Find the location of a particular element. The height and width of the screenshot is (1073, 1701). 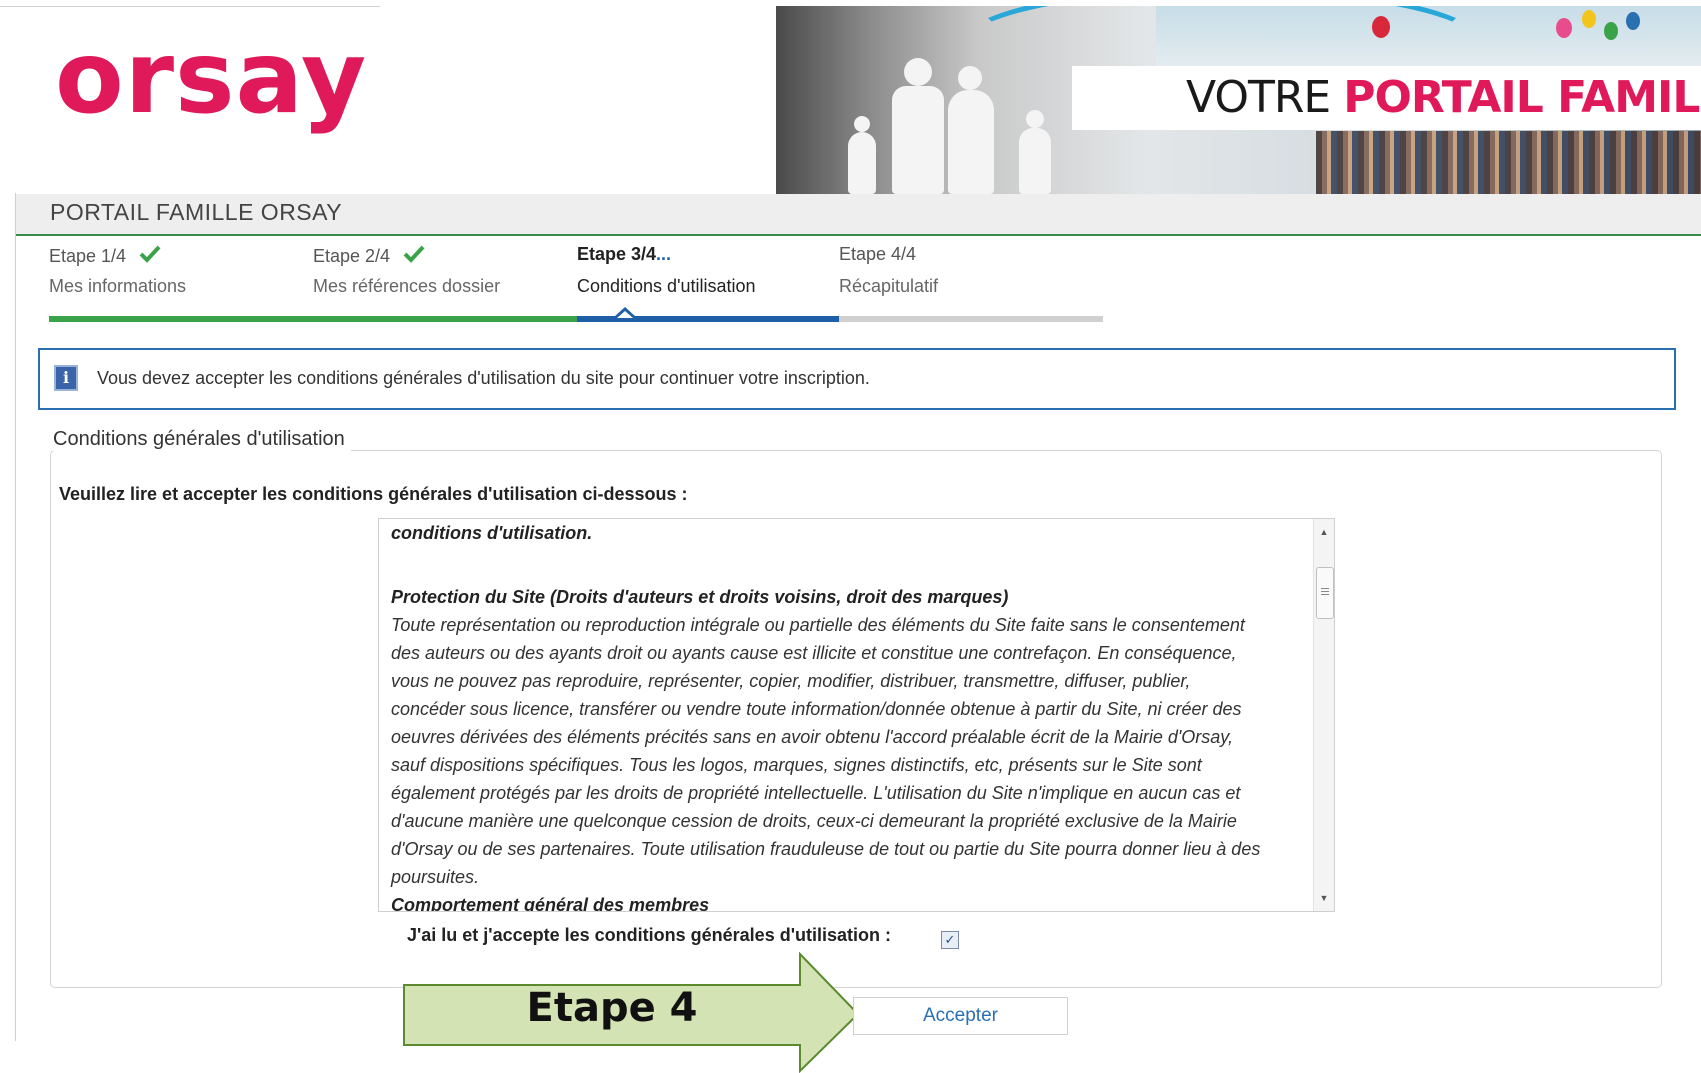

terms-line: poursuites. is located at coordinates (435, 877).